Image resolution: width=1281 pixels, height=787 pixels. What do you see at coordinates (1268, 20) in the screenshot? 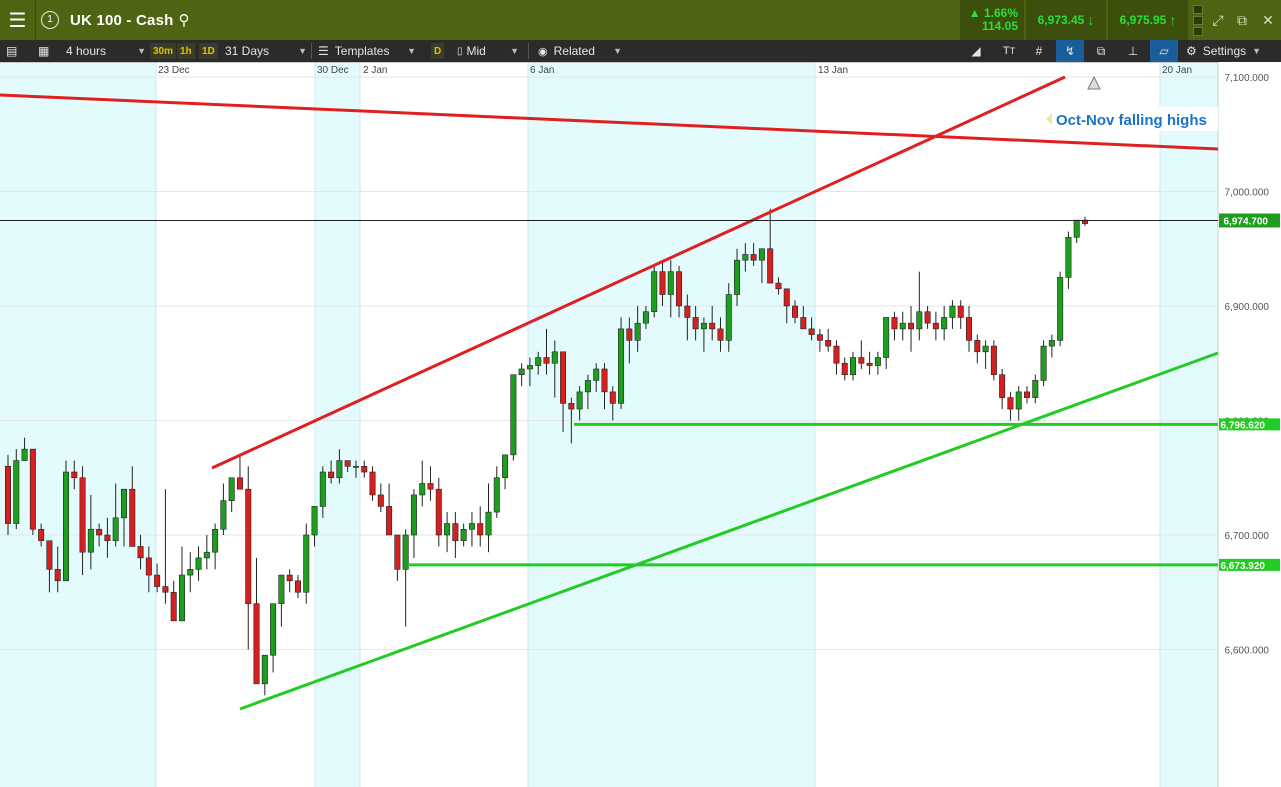
I see `close-icon: ✕` at bounding box center [1268, 20].